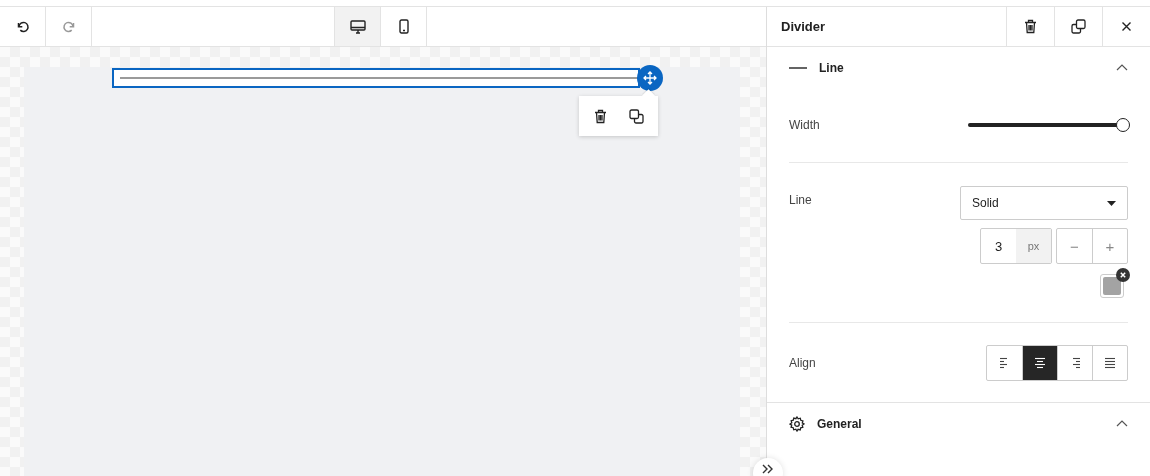 This screenshot has width=1150, height=476. Describe the element at coordinates (768, 469) in the screenshot. I see `double-chevron-icon` at that location.